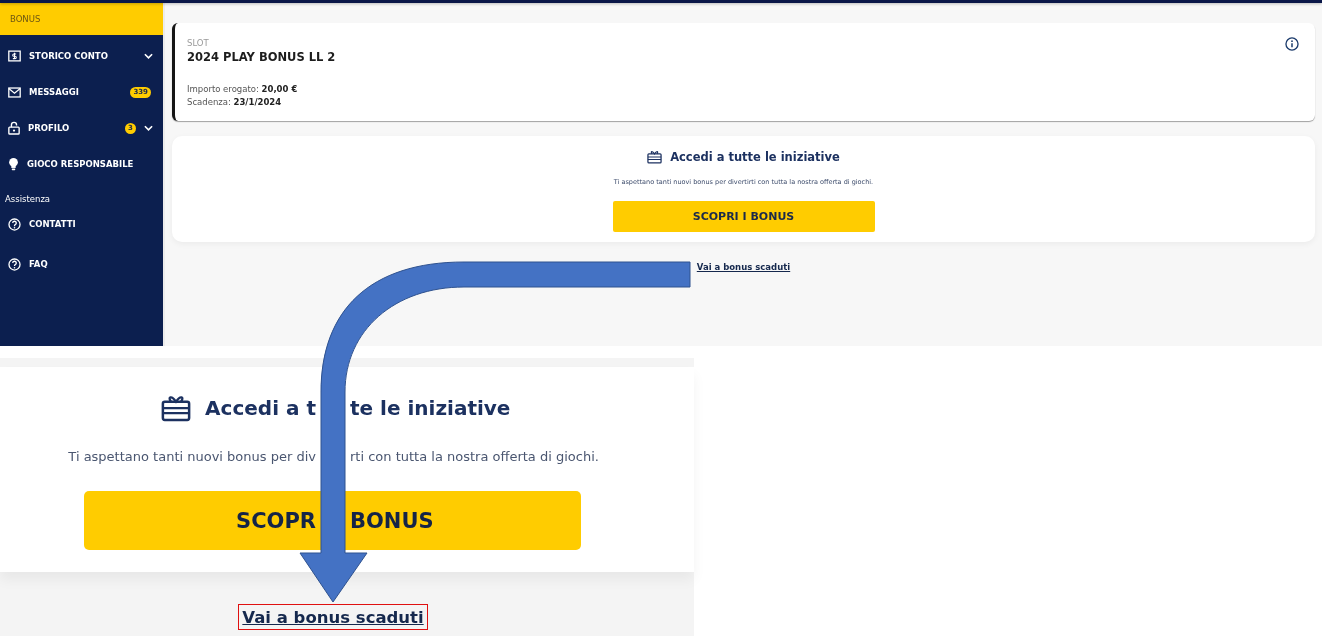 The image size is (1322, 636). I want to click on bonus-category: SLOT, so click(198, 43).